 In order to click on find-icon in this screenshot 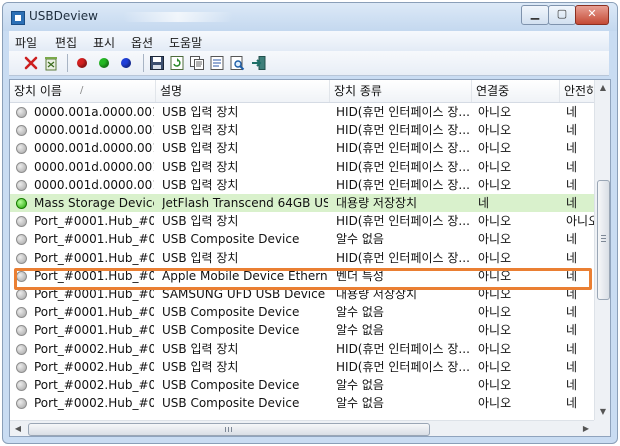, I will do `click(237, 63)`.